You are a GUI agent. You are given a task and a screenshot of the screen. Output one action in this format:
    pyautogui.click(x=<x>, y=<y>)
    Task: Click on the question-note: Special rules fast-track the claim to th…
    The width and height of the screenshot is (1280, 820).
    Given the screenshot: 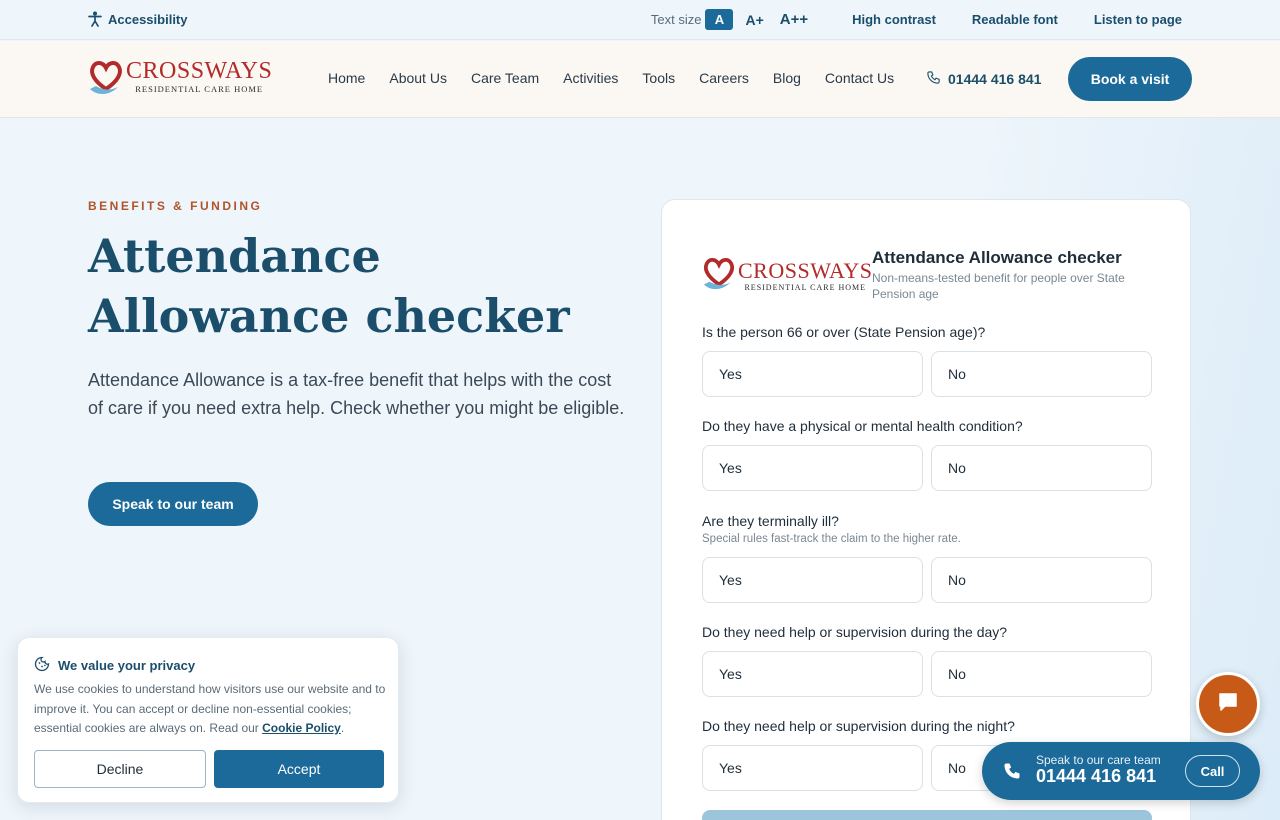 What is the action you would take?
    pyautogui.click(x=831, y=539)
    